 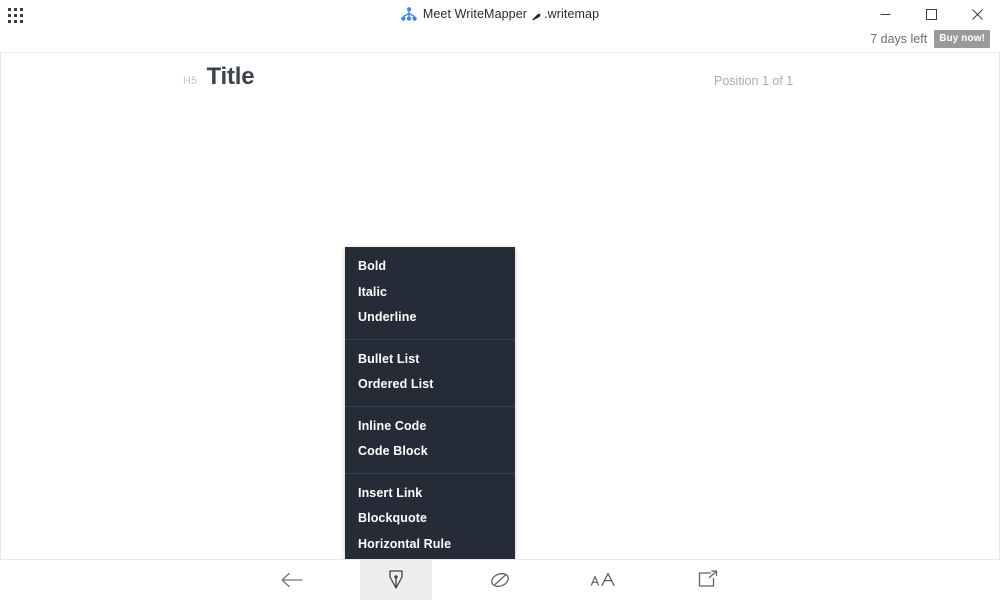 I want to click on menu-item-code-block: Code Block, so click(x=430, y=452).